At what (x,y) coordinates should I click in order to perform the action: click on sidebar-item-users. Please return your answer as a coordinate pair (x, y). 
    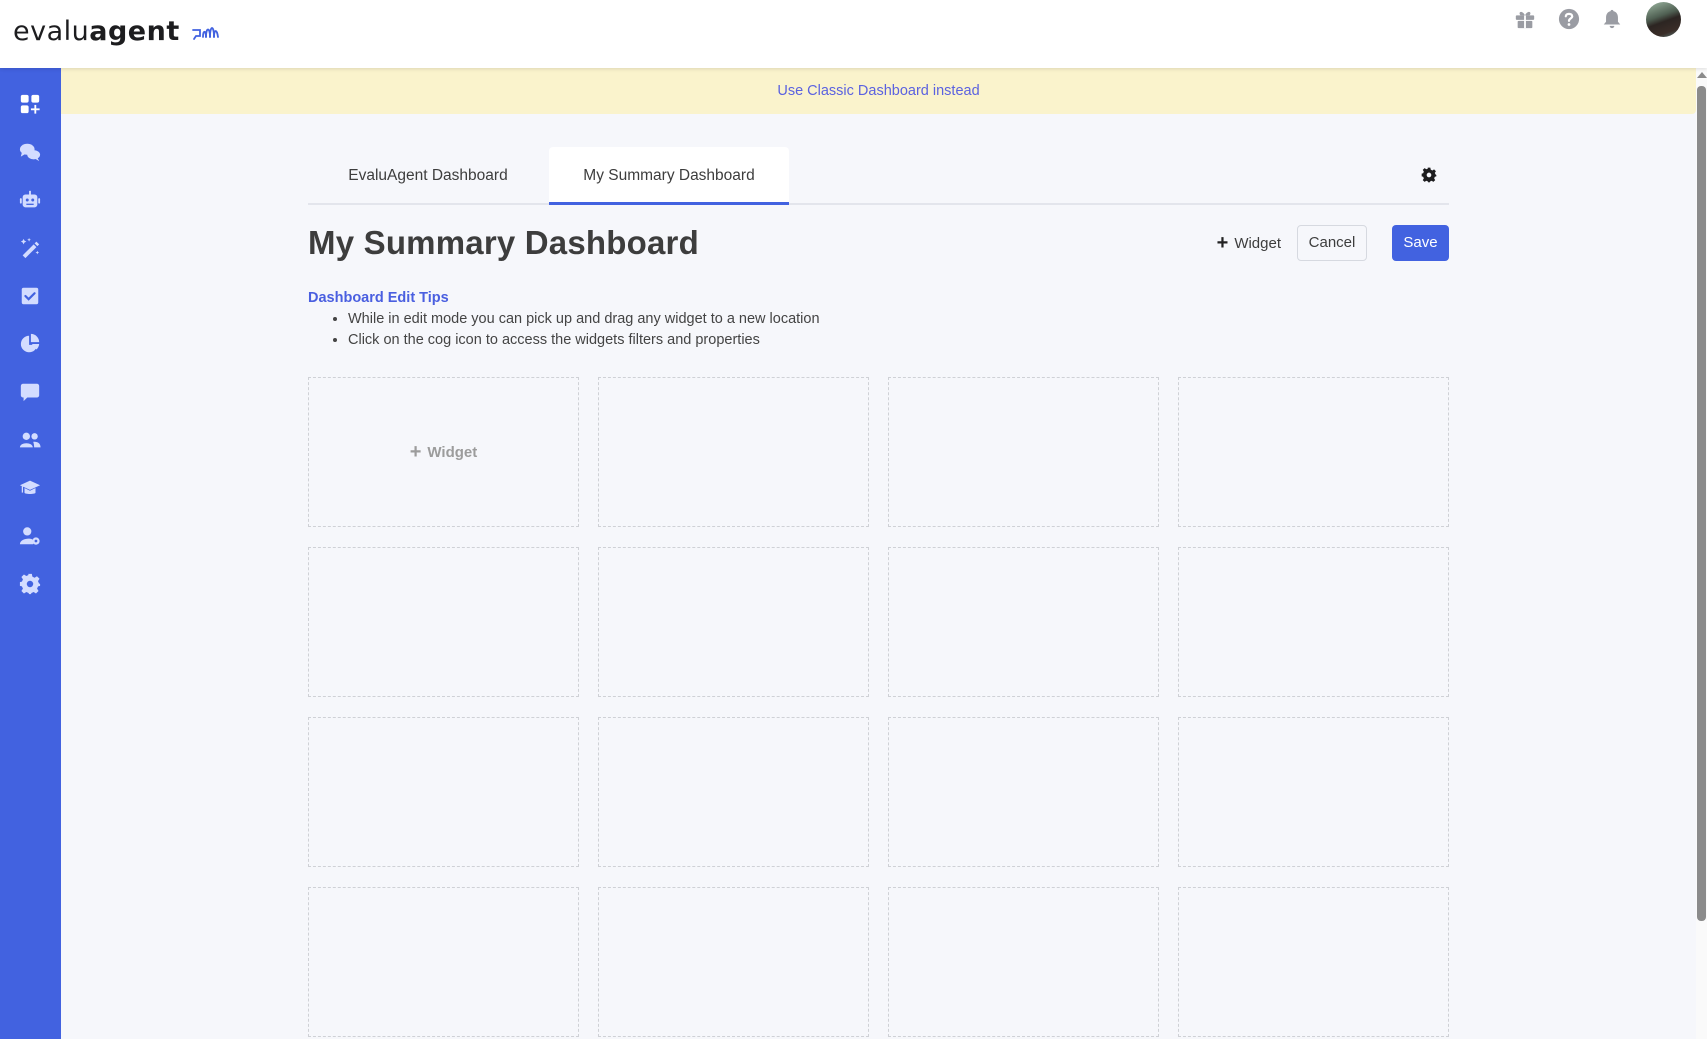
    Looking at the image, I should click on (30, 440).